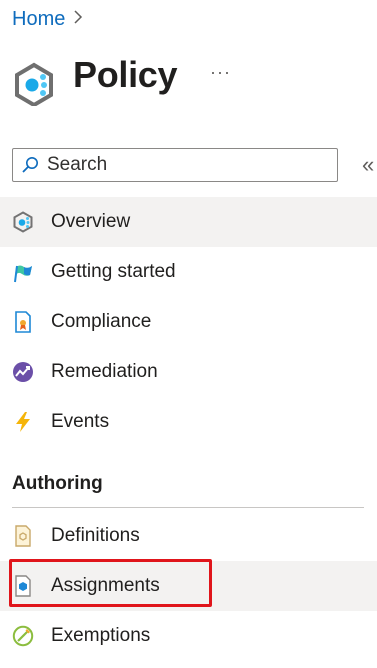  Describe the element at coordinates (23, 586) in the screenshot. I see `assignments-icon` at that location.